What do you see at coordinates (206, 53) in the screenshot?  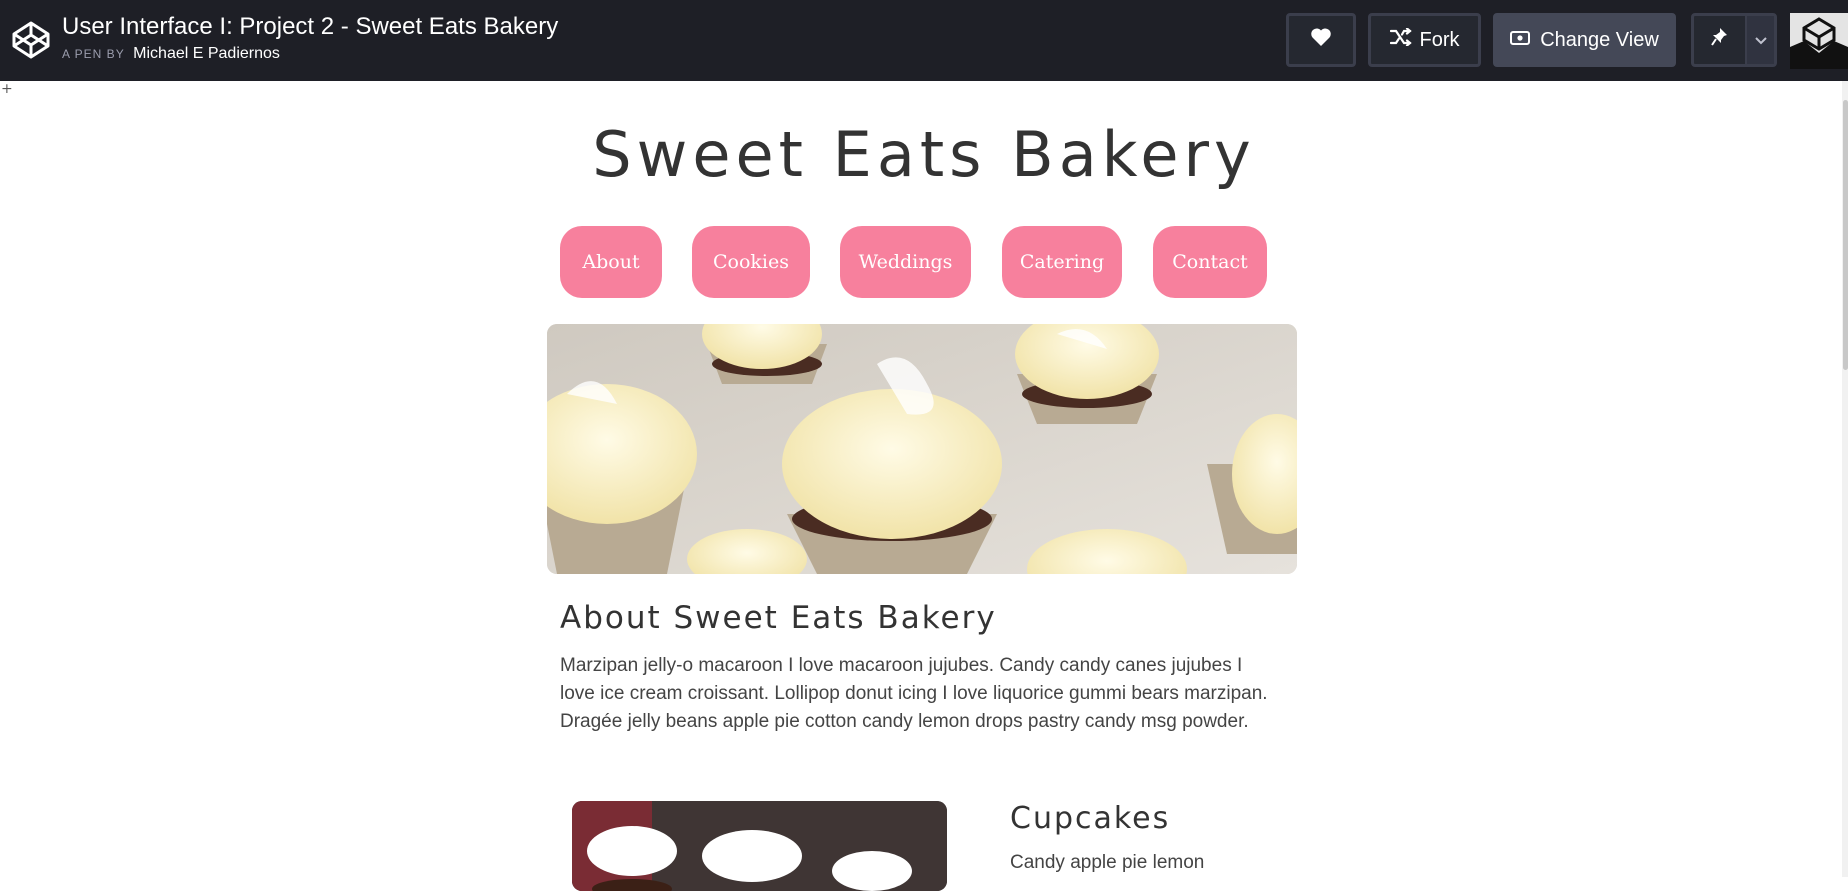 I see `pen-author-link: Michael E Padiernos` at bounding box center [206, 53].